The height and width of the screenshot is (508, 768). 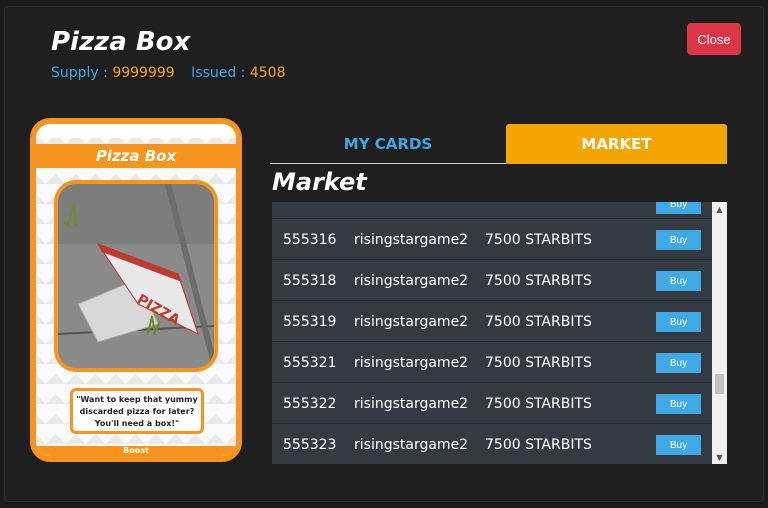 I want to click on listing-id: 555322, so click(x=310, y=403).